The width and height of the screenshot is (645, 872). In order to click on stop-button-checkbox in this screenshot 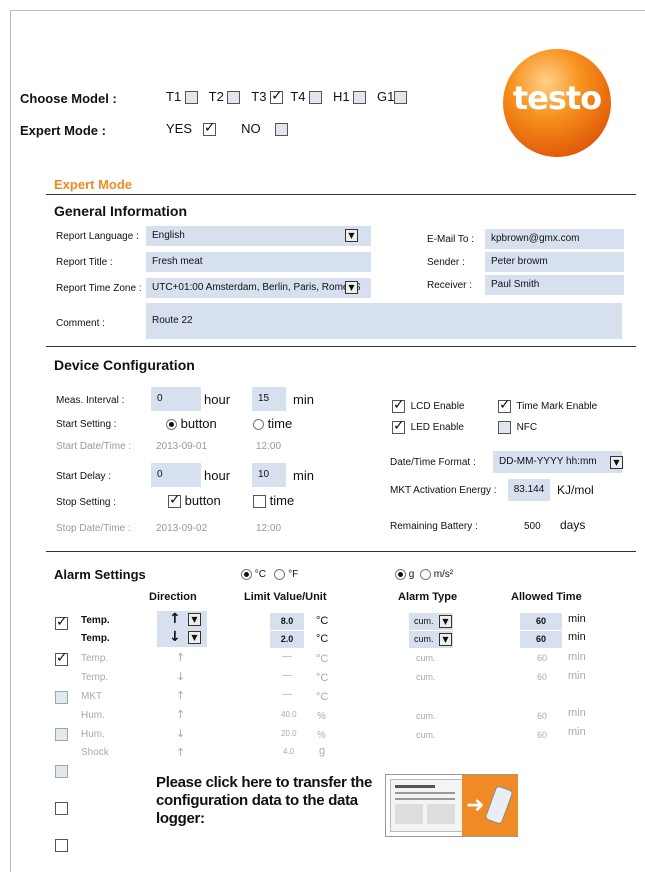, I will do `click(174, 500)`.